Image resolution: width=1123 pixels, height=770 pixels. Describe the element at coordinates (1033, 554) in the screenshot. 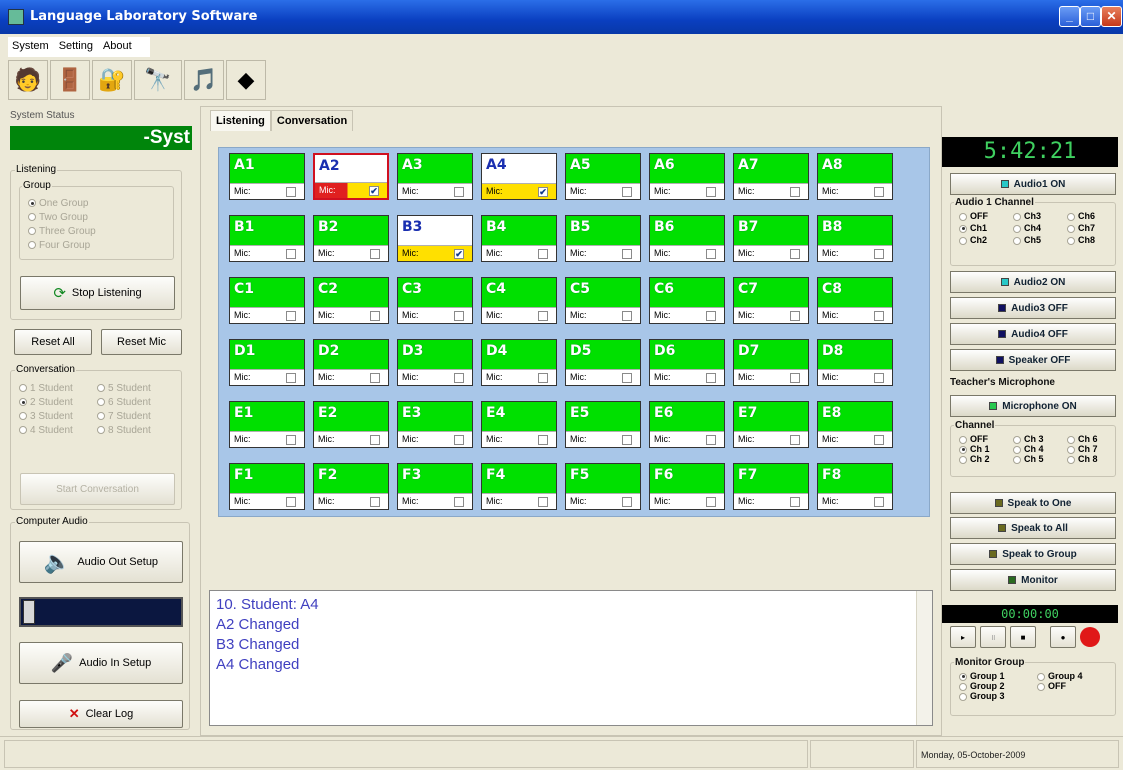

I see `speak-to-group-button: Speak to Group` at that location.